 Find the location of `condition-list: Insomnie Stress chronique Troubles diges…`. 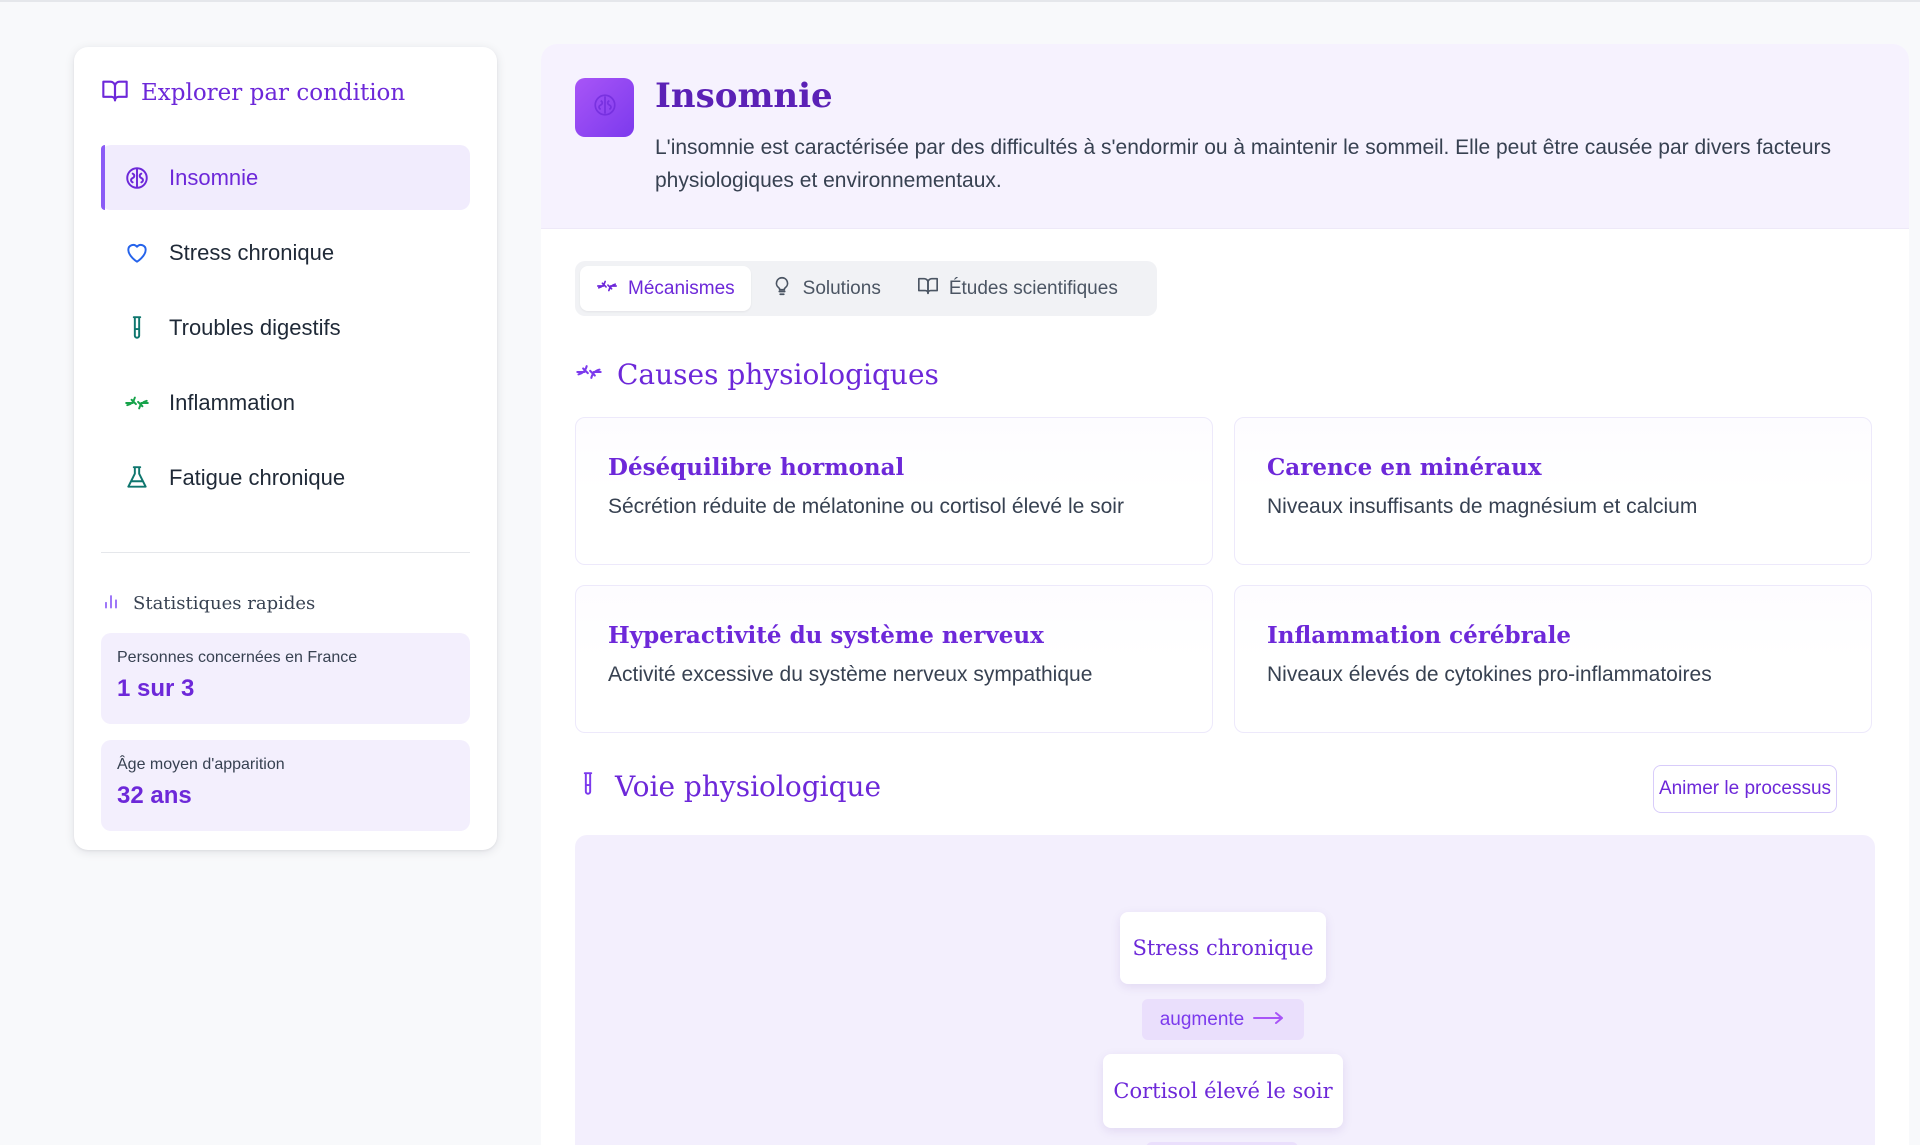

condition-list: Insomnie Stress chronique Troubles diges… is located at coordinates (285, 327).